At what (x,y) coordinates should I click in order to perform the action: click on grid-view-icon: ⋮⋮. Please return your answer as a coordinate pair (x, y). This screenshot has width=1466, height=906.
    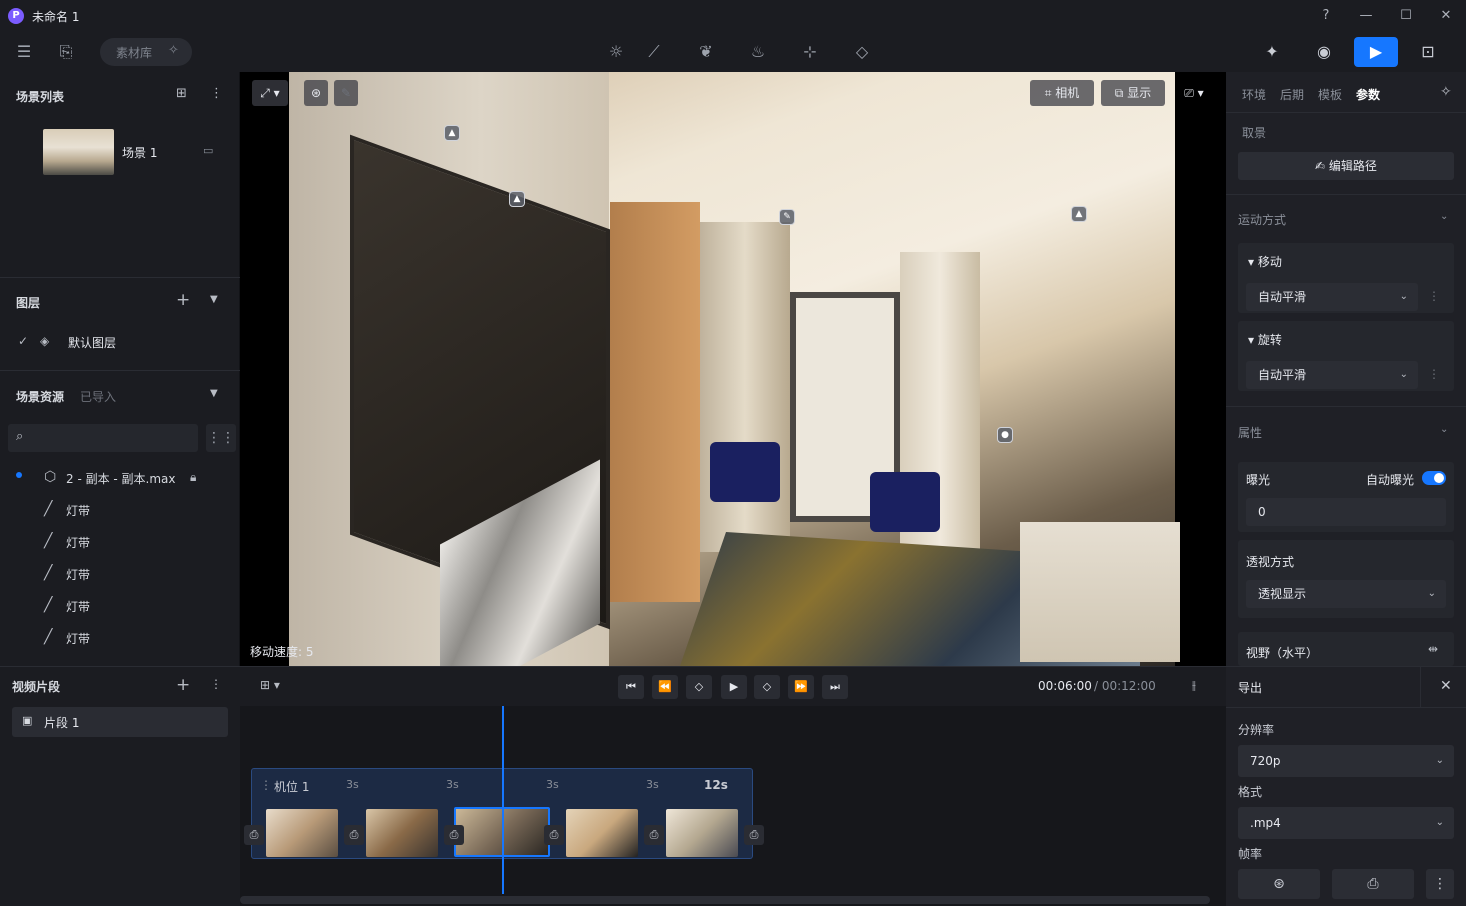
    Looking at the image, I should click on (221, 438).